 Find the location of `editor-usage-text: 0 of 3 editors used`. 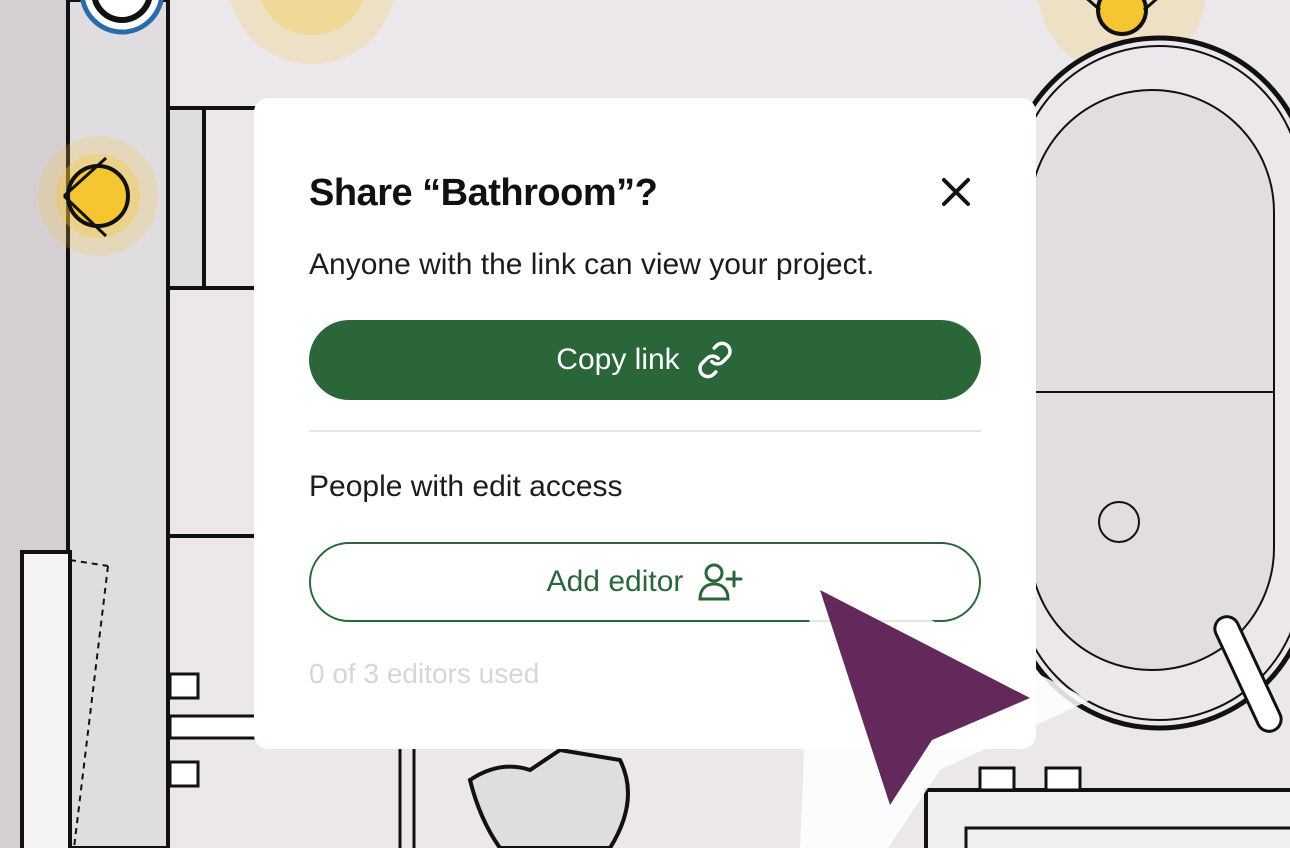

editor-usage-text: 0 of 3 editors used is located at coordinates (424, 673).